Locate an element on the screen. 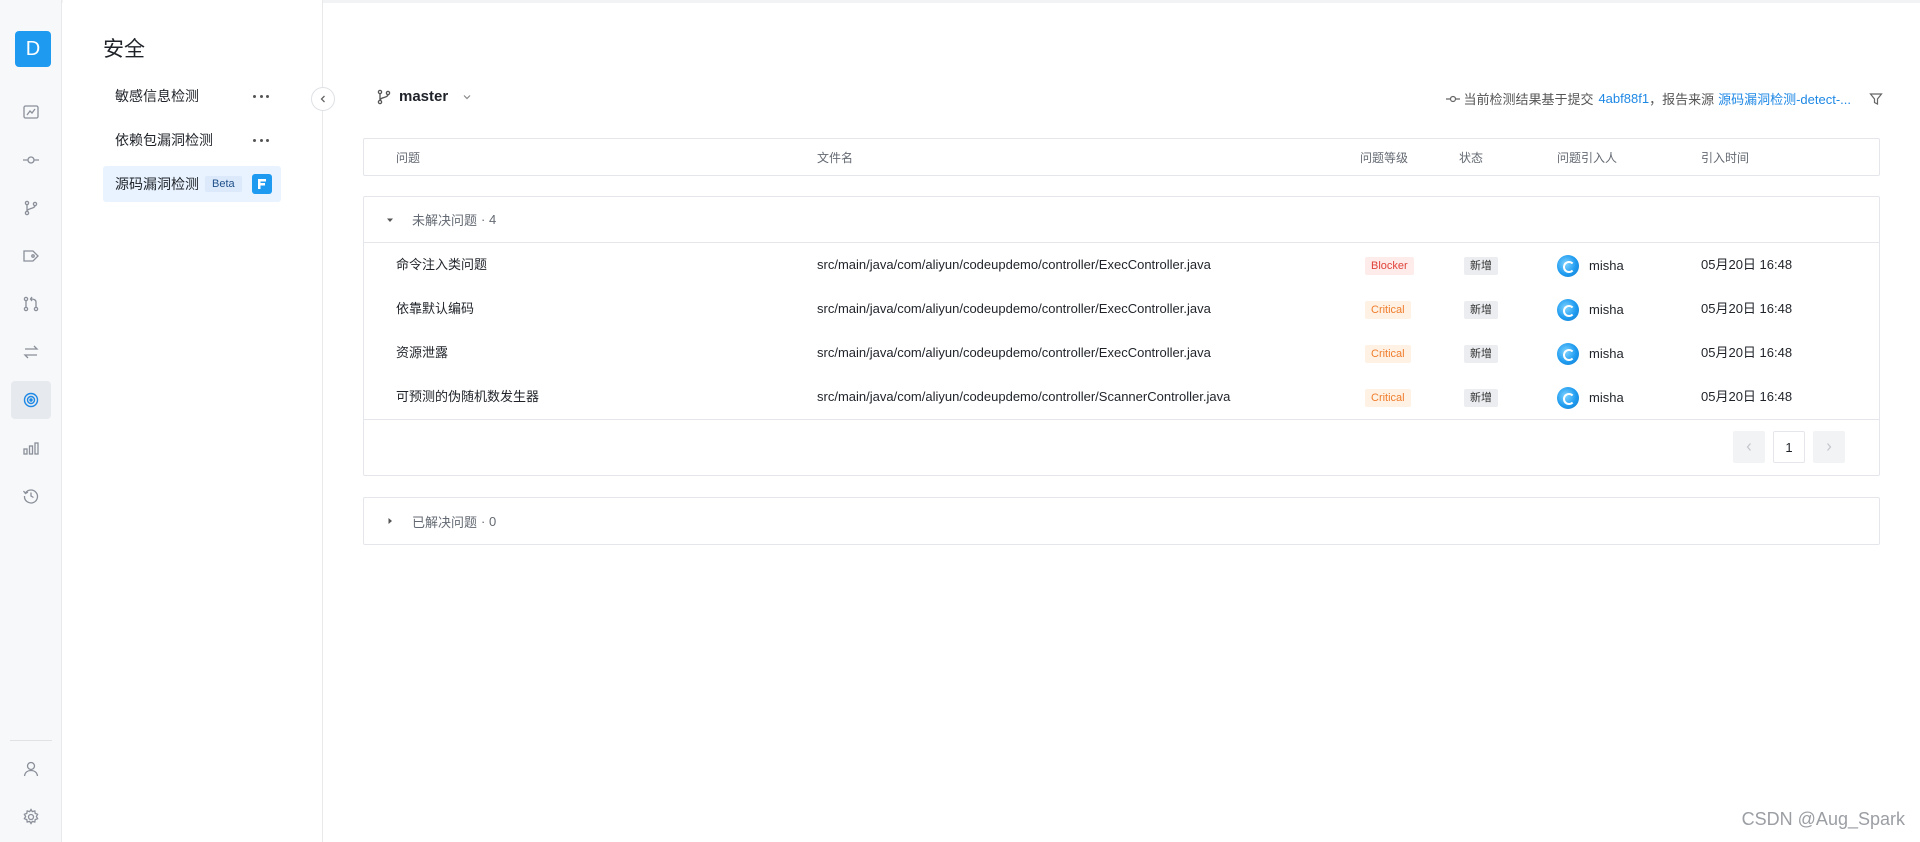  branch-selector: master is located at coordinates (424, 96).